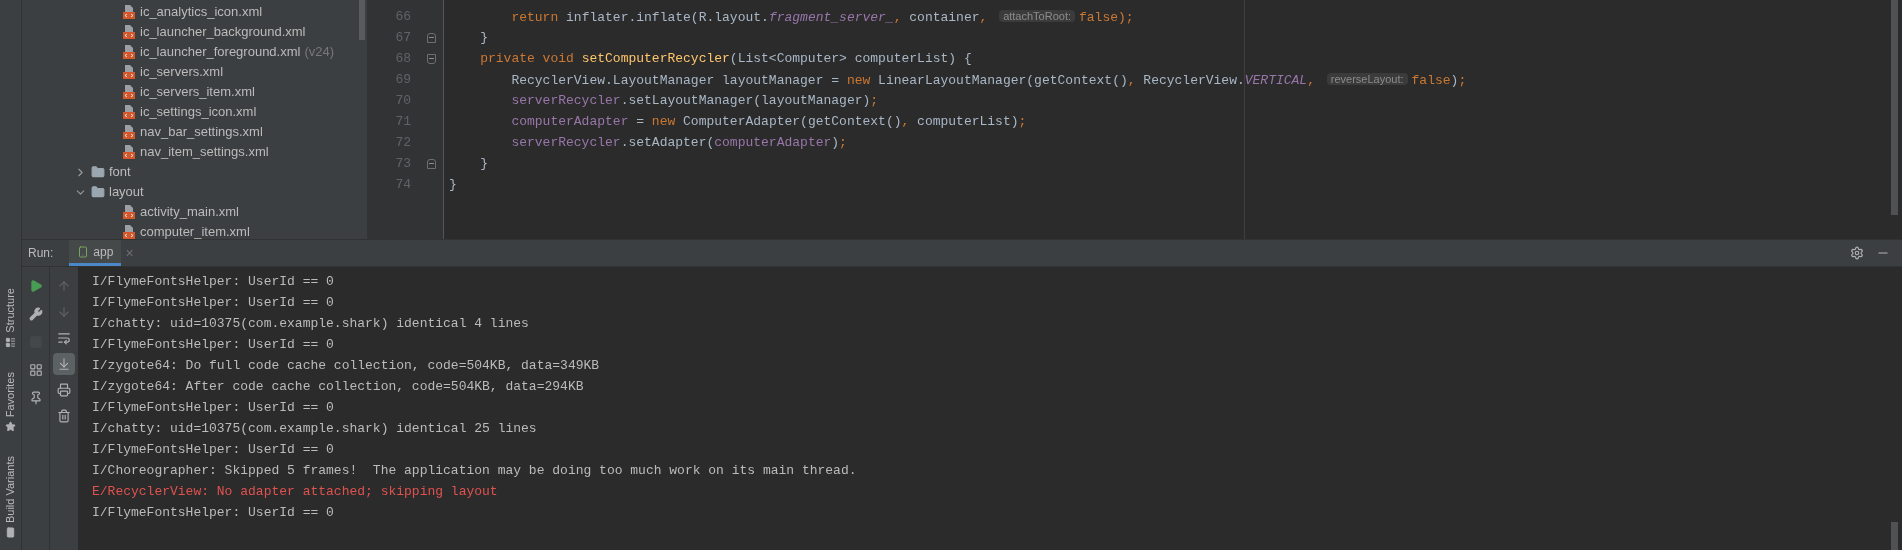 The height and width of the screenshot is (550, 1902). What do you see at coordinates (95, 253) in the screenshot?
I see `run-tab: app` at bounding box center [95, 253].